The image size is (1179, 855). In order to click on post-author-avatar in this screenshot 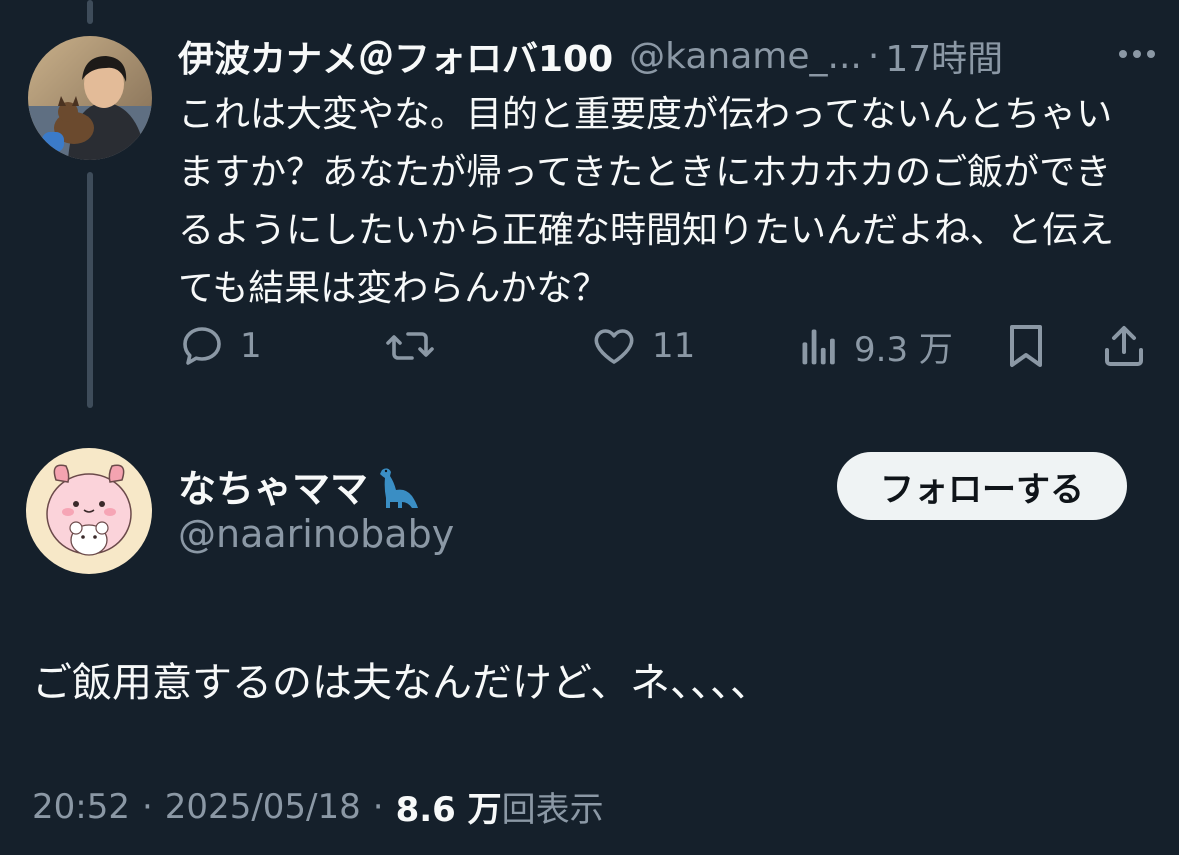, I will do `click(89, 511)`.